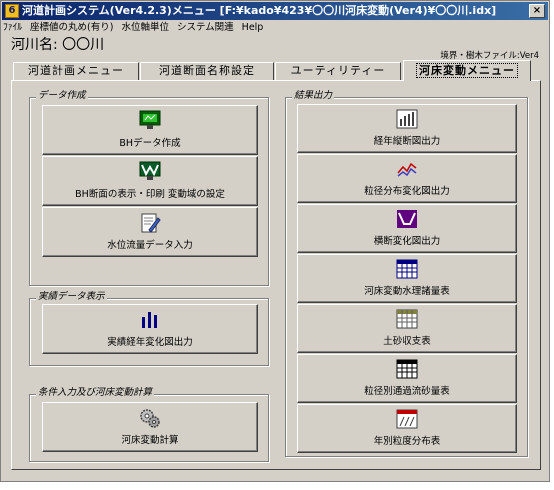  What do you see at coordinates (205, 27) in the screenshot?
I see `menu-system: システム関連` at bounding box center [205, 27].